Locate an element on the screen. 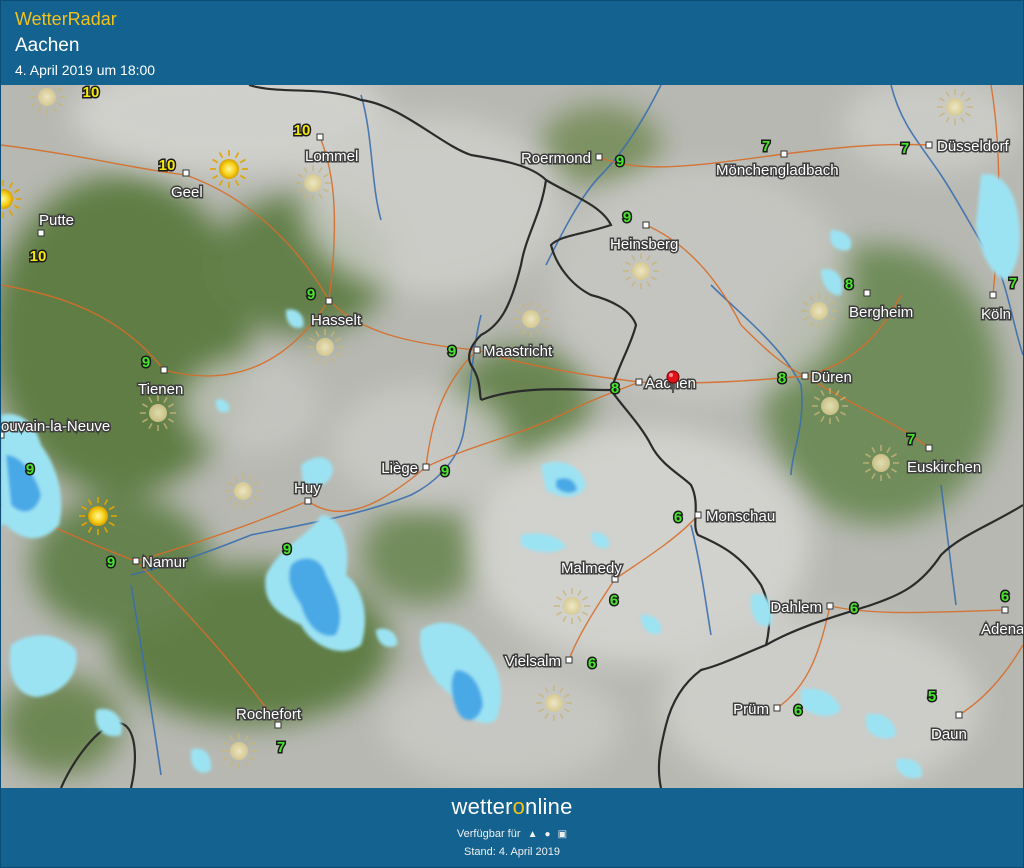 Image resolution: width=1024 pixels, height=868 pixels. city-label: ouvain-la-Neuve is located at coordinates (55, 426).